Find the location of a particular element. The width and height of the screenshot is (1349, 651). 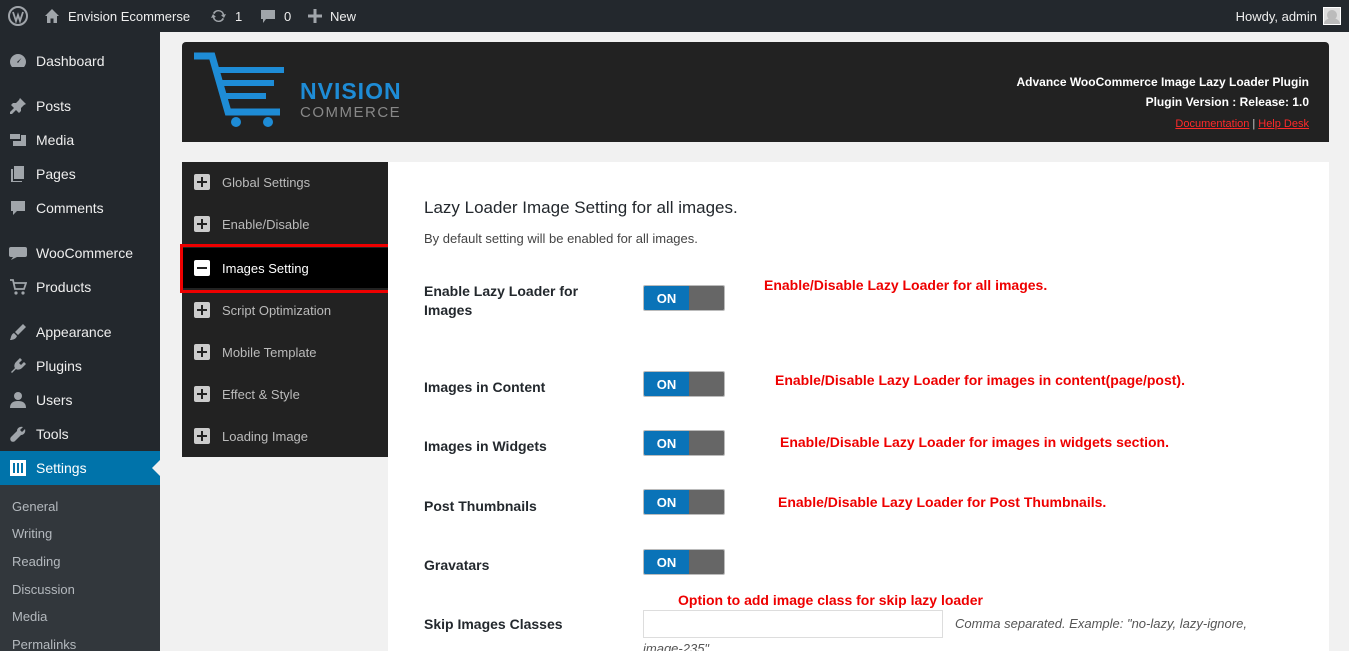

tab-mobile-template: Mobile Template is located at coordinates (285, 352).